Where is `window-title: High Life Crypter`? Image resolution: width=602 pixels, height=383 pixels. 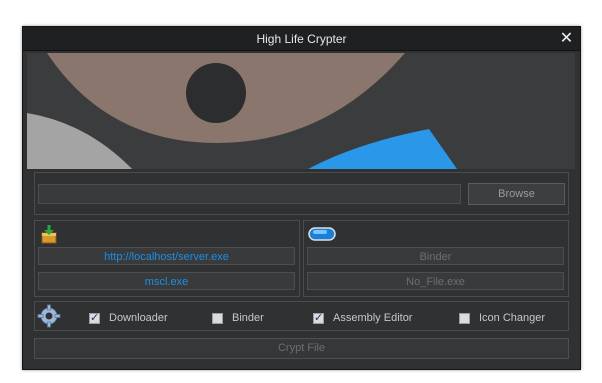 window-title: High Life Crypter is located at coordinates (301, 39).